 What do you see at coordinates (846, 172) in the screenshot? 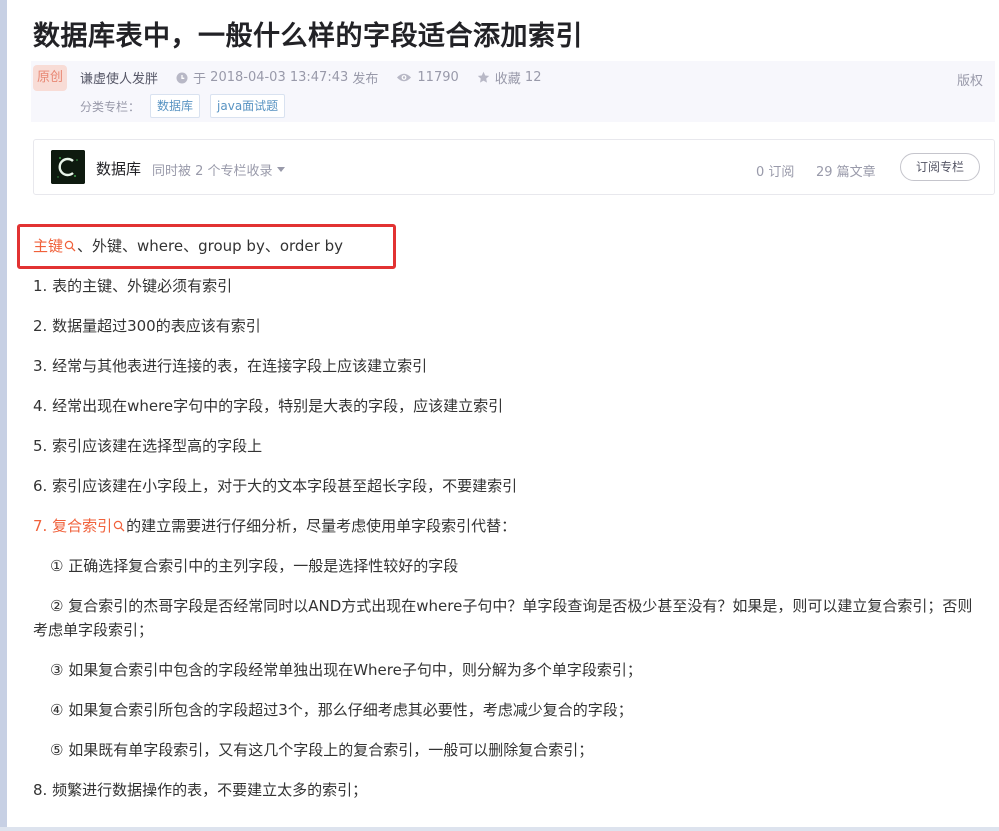
I see `column-article-count: 29 篇文章` at bounding box center [846, 172].